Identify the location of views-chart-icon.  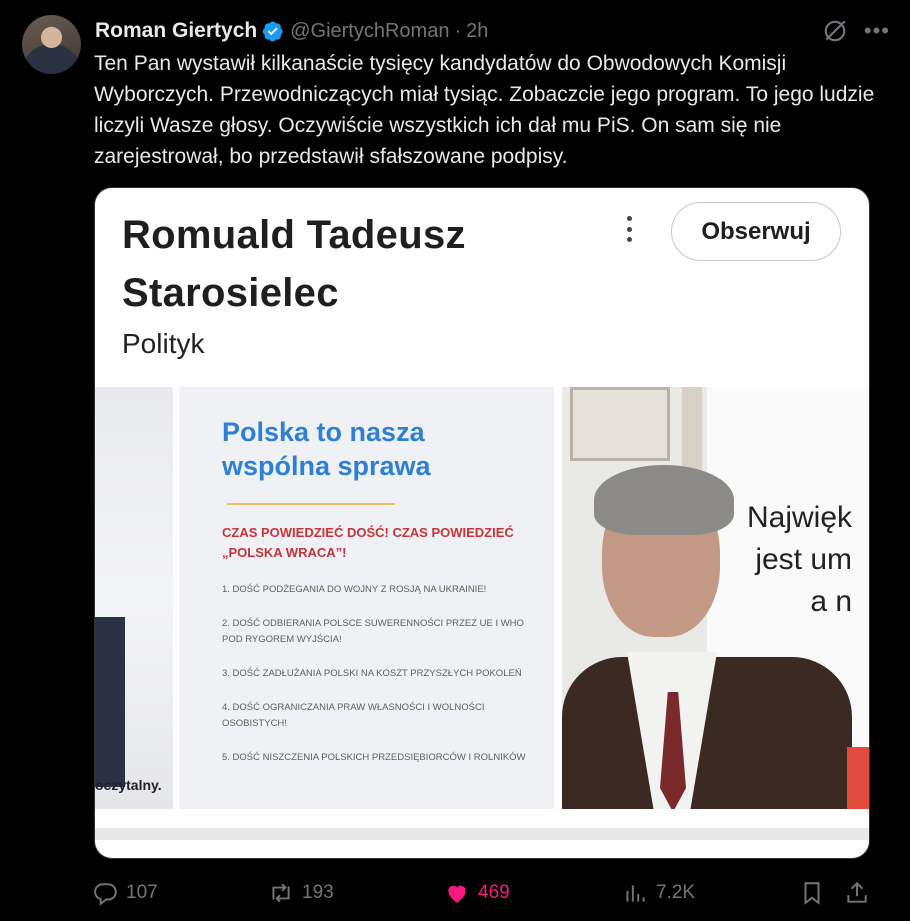
(635, 893).